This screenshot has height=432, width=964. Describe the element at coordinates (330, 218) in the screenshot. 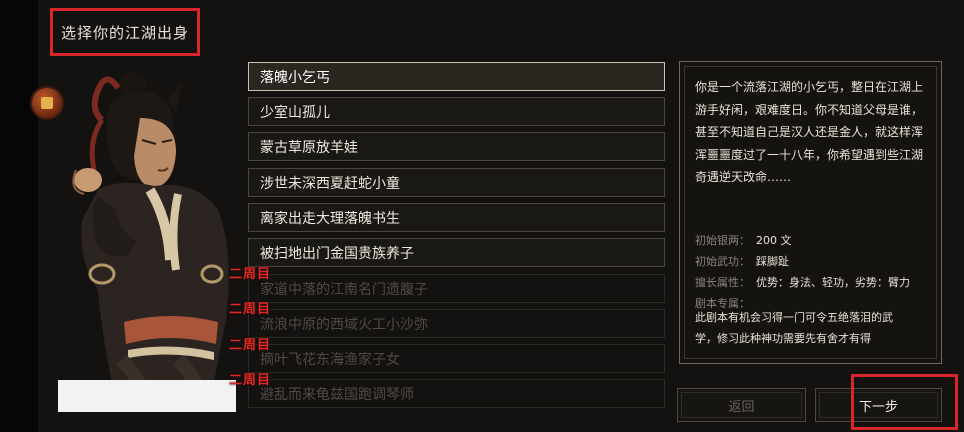

I see `origin-option-label: 离家出走大理落魄书生` at that location.